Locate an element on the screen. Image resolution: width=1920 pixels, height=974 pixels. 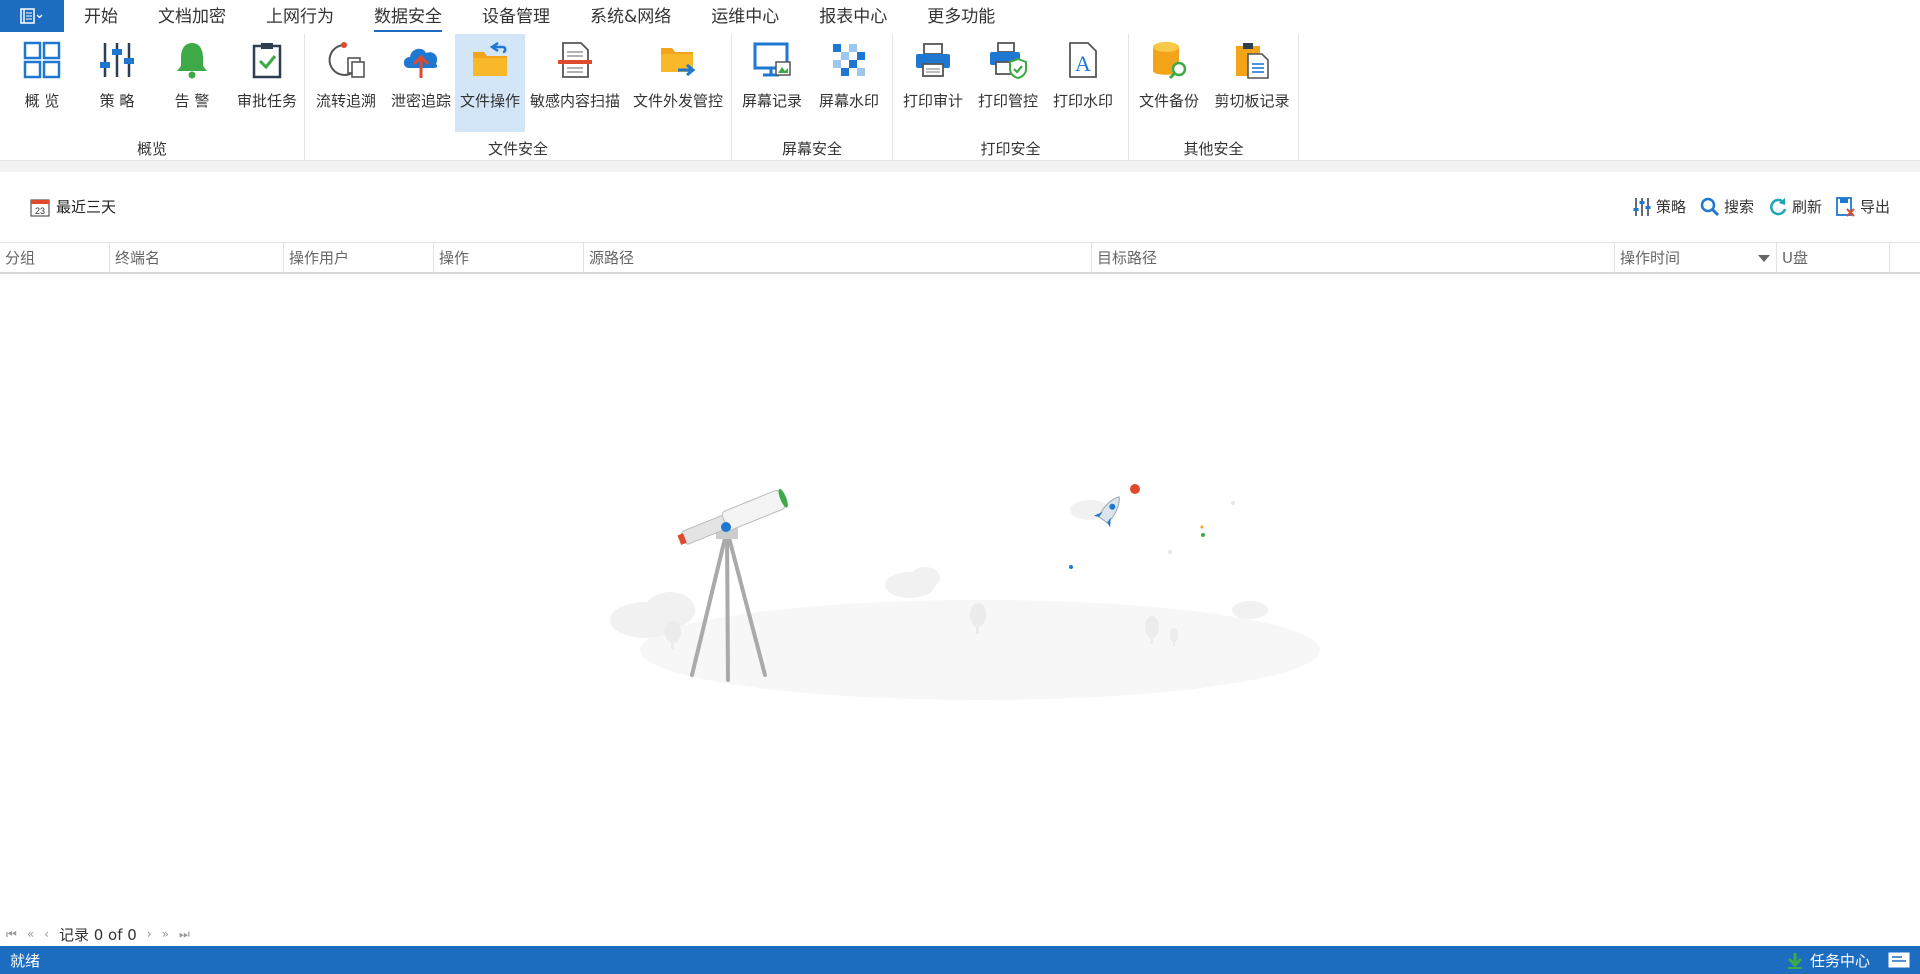
ribbon-item-label: 屏幕水印 is located at coordinates (848, 101).